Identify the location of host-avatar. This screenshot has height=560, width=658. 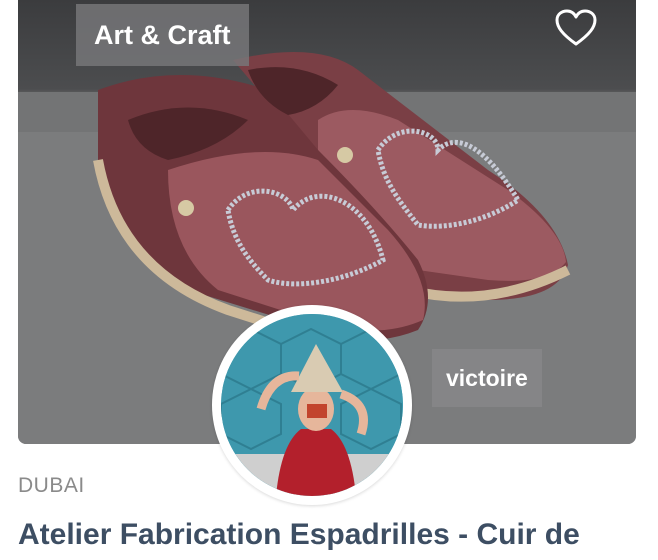
(312, 405).